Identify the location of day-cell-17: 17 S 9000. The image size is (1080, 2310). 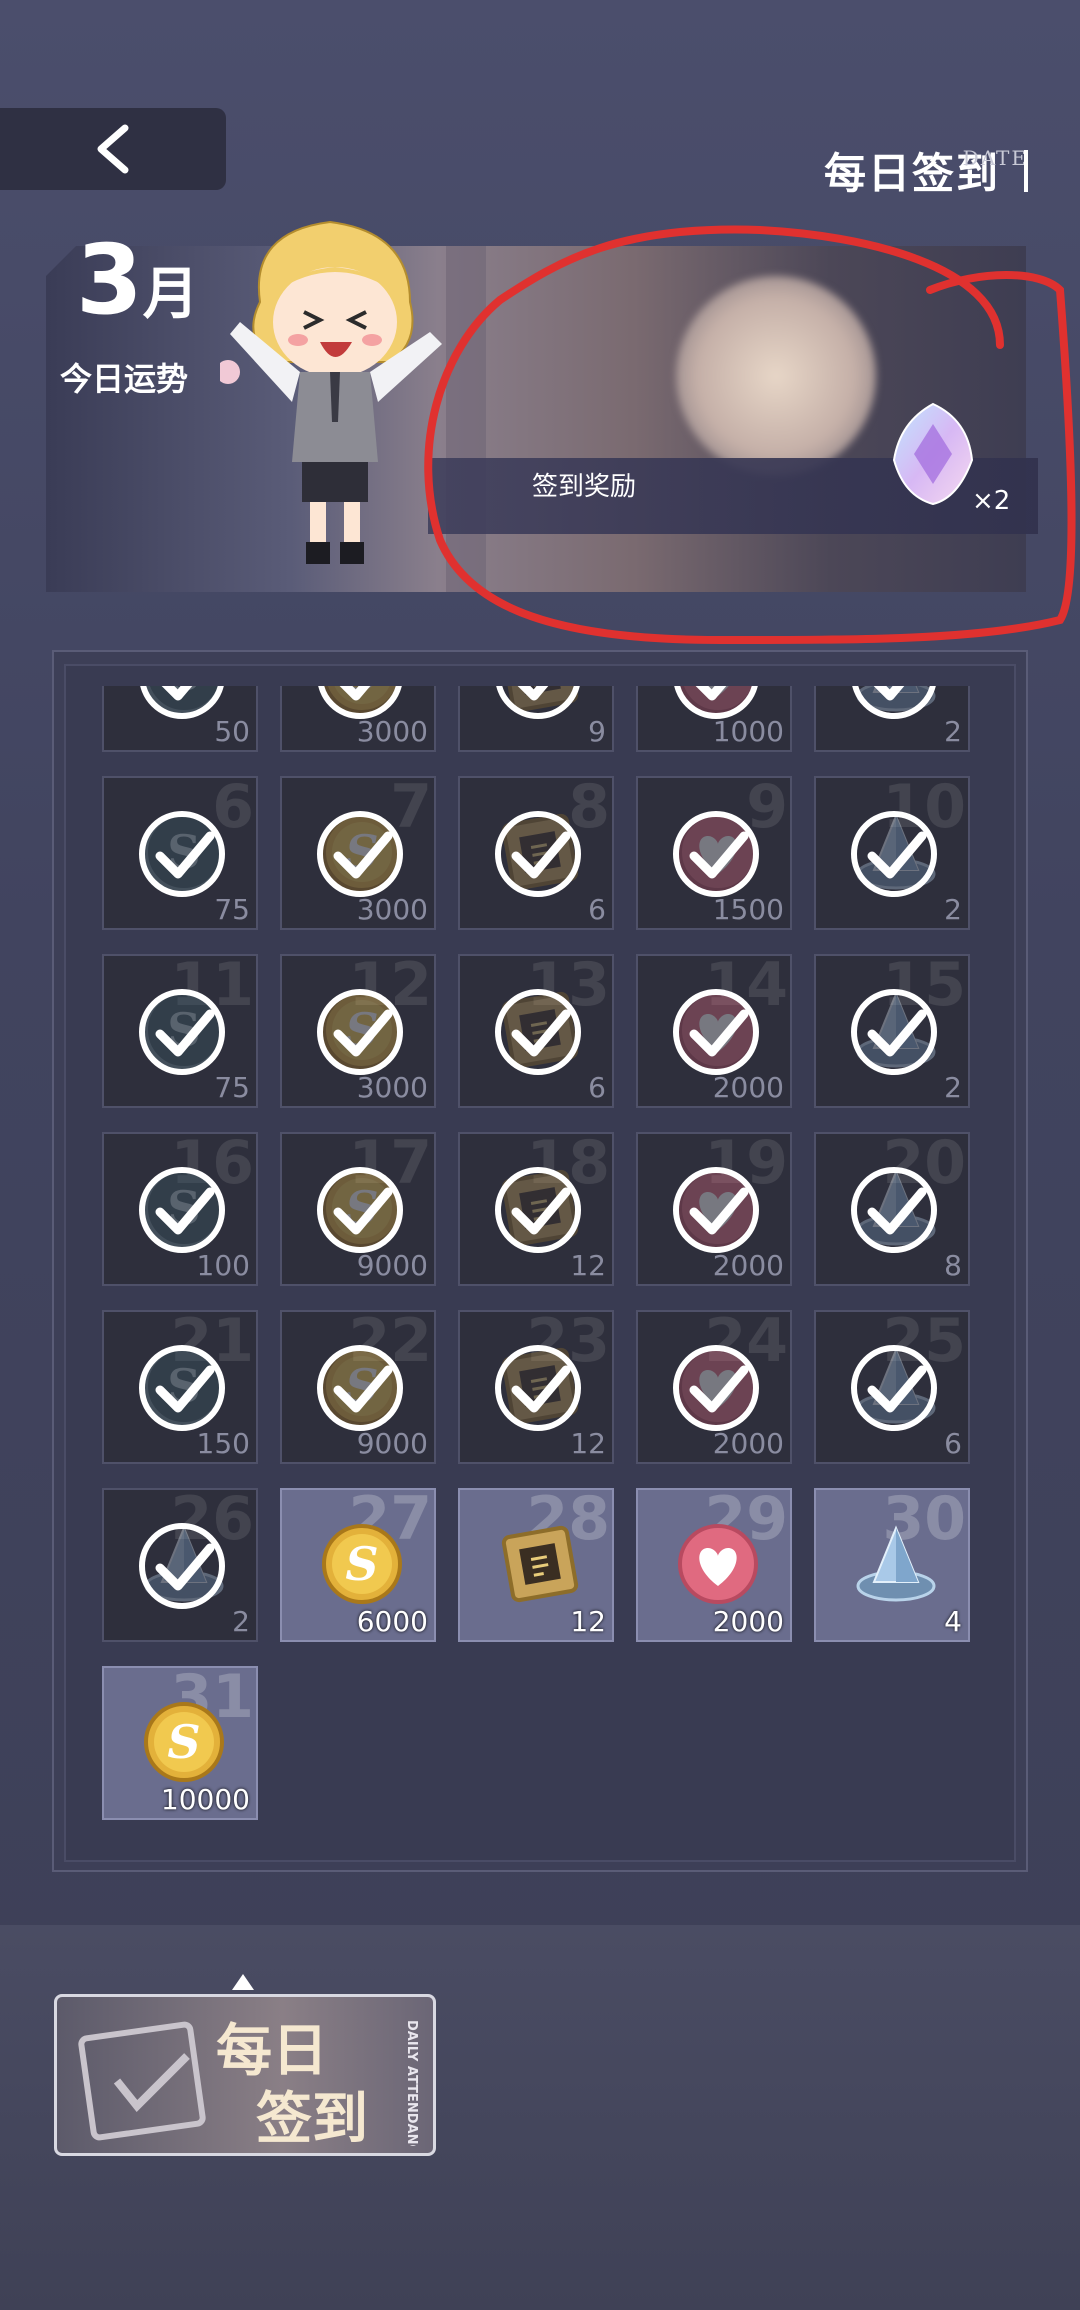
(358, 1209).